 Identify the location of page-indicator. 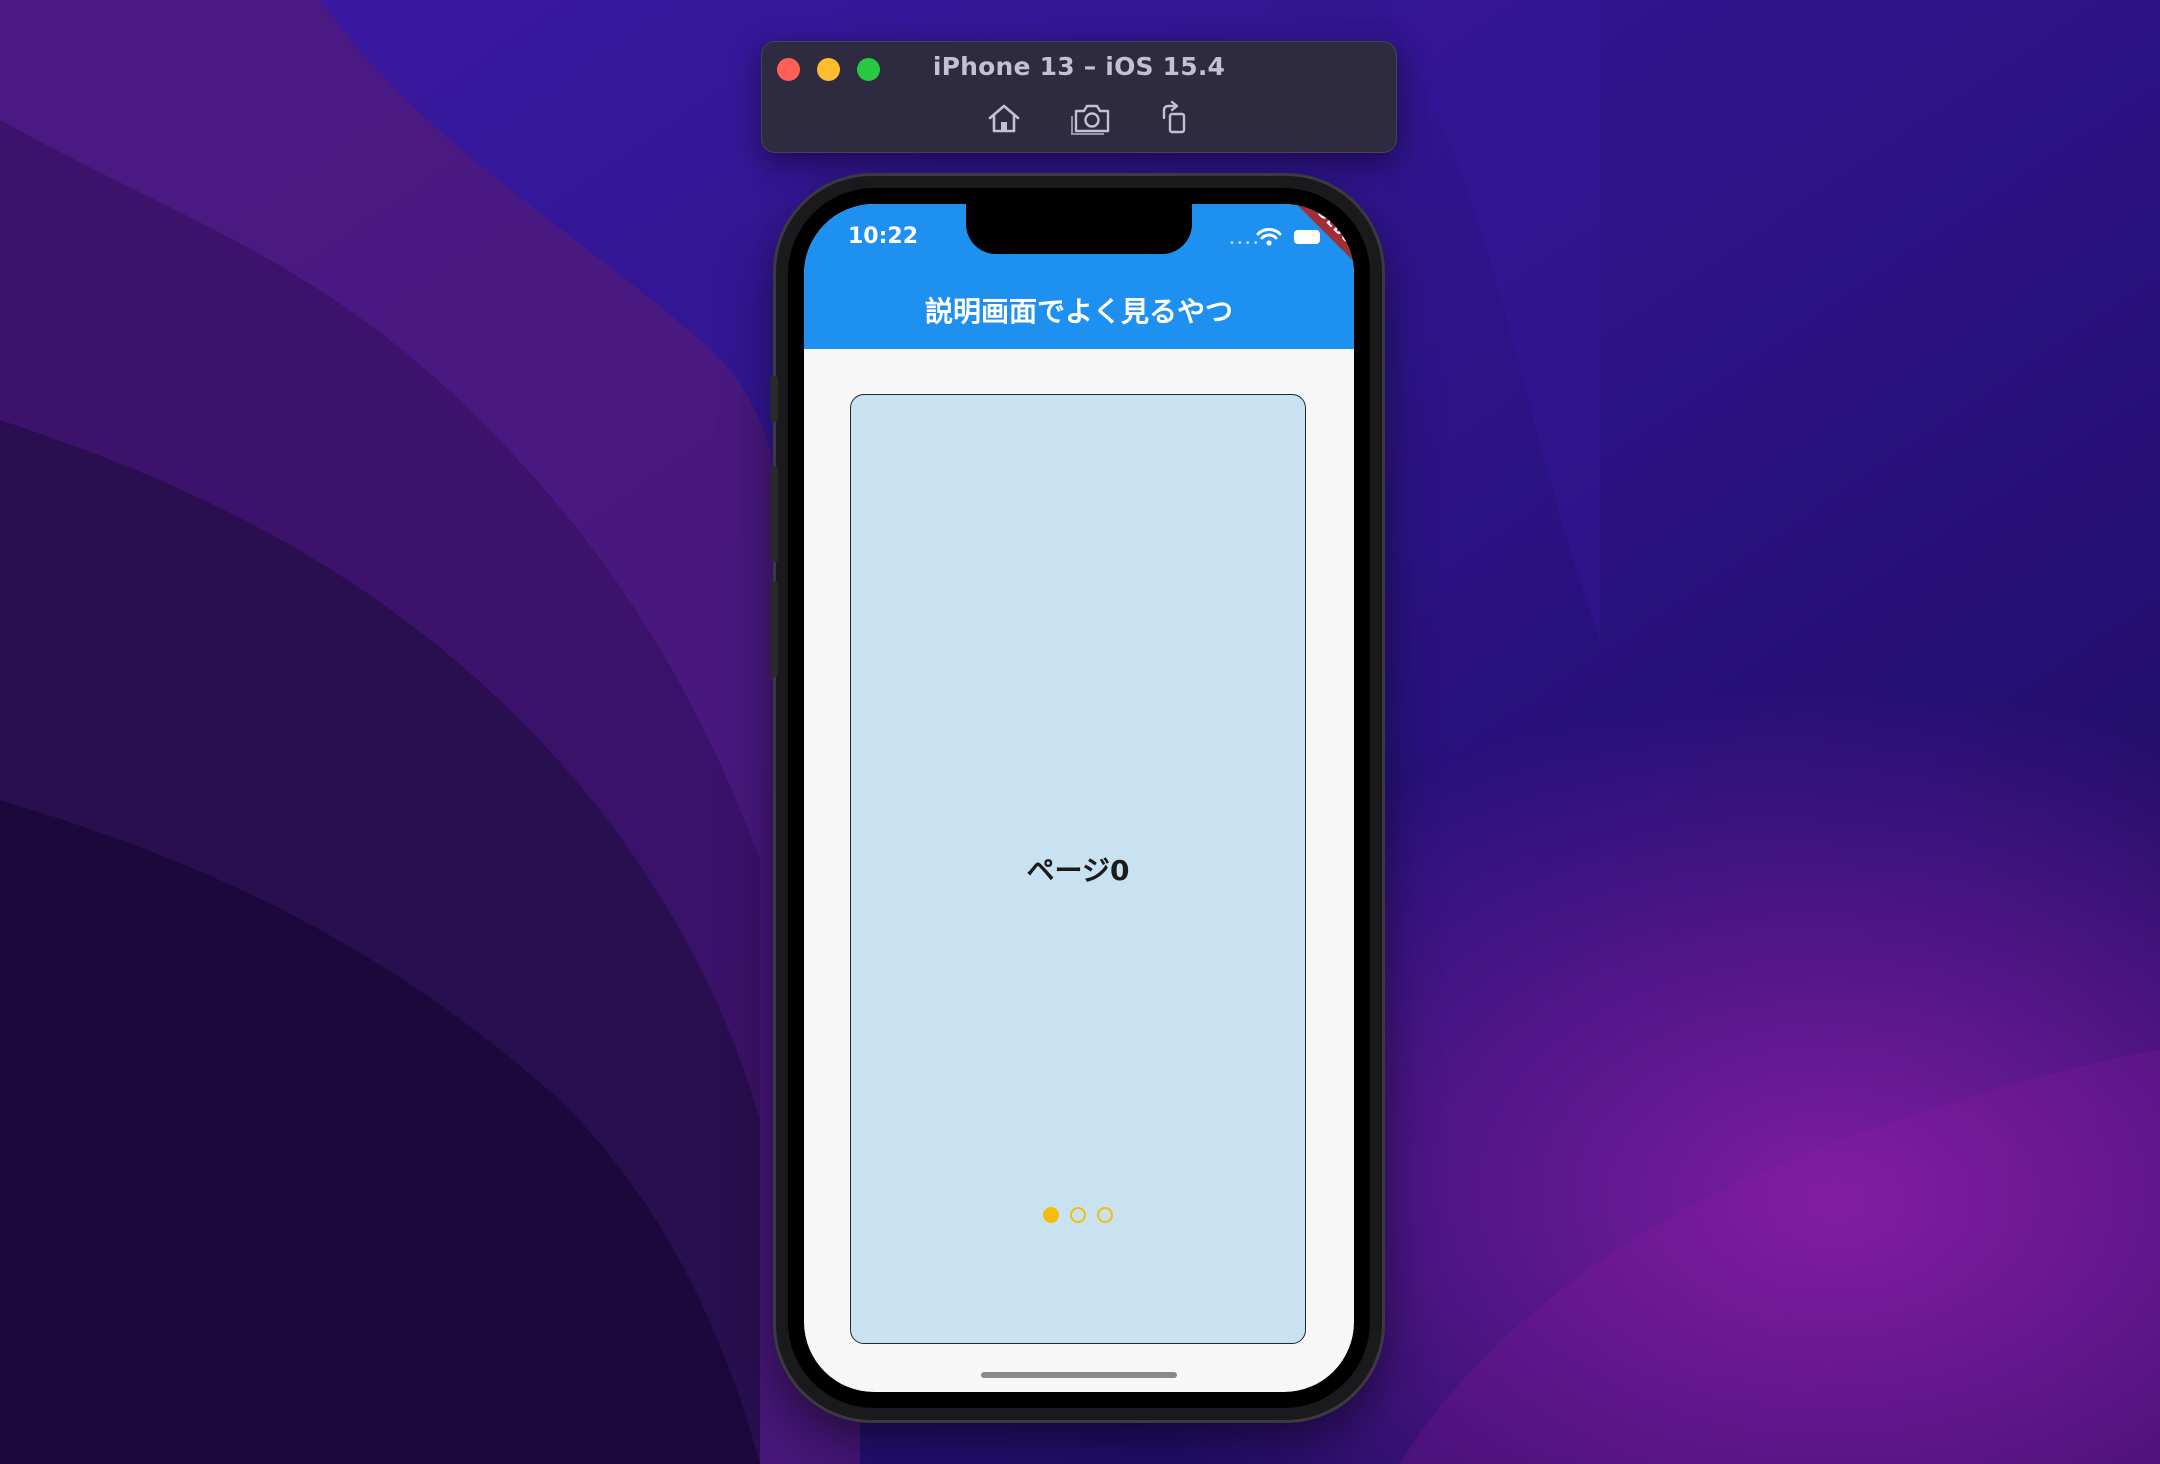
(1078, 1215).